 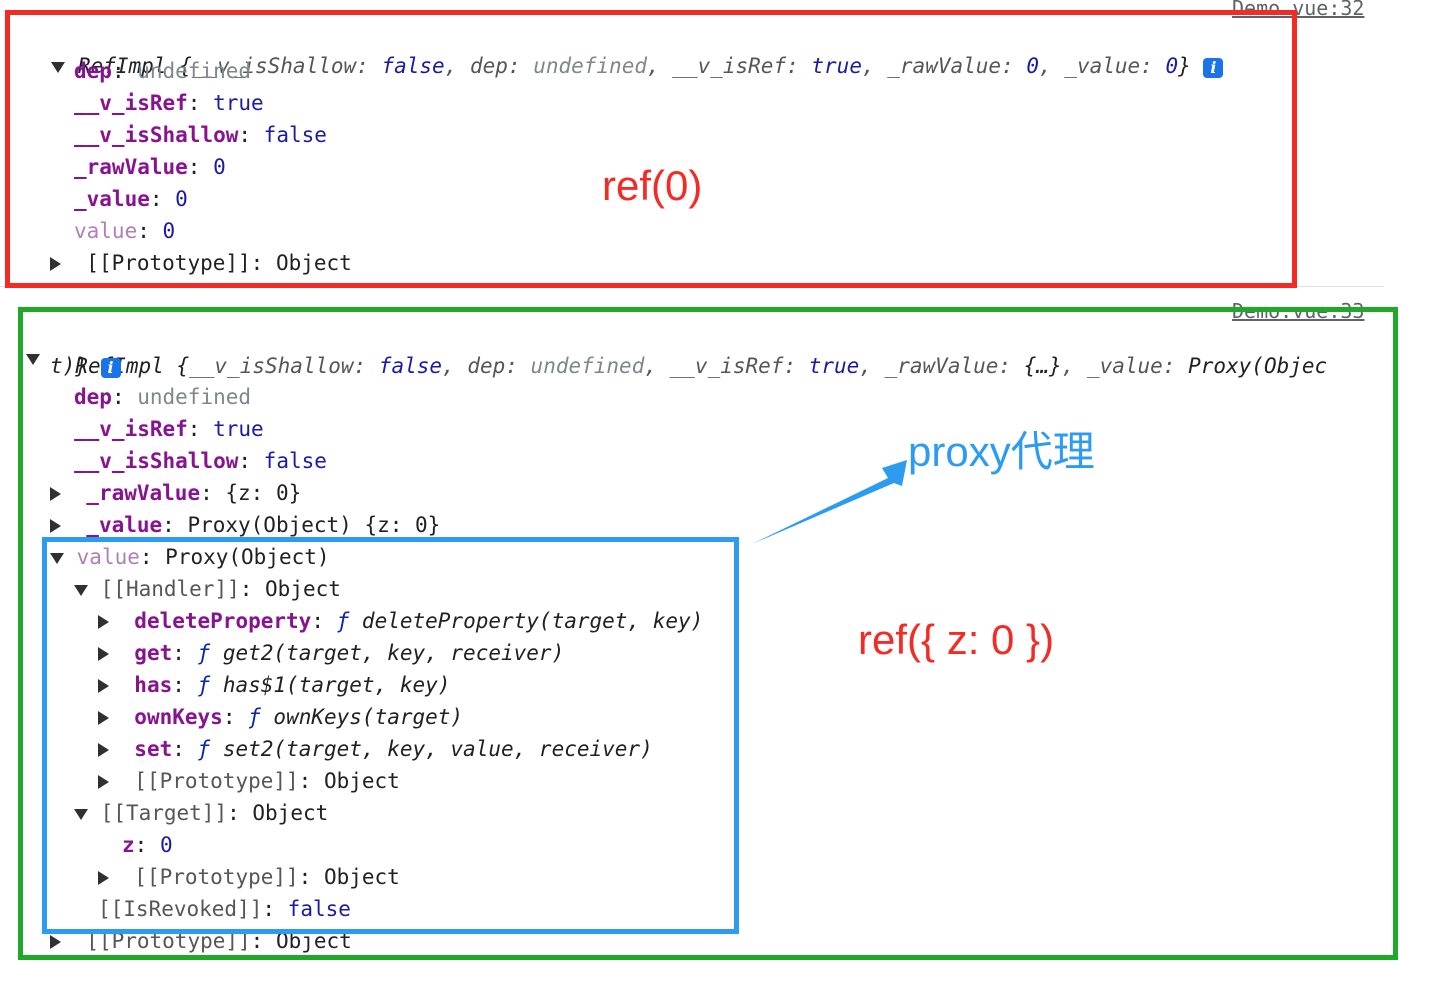 What do you see at coordinates (1001, 451) in the screenshot?
I see `annotation-proxy: proxy代理` at bounding box center [1001, 451].